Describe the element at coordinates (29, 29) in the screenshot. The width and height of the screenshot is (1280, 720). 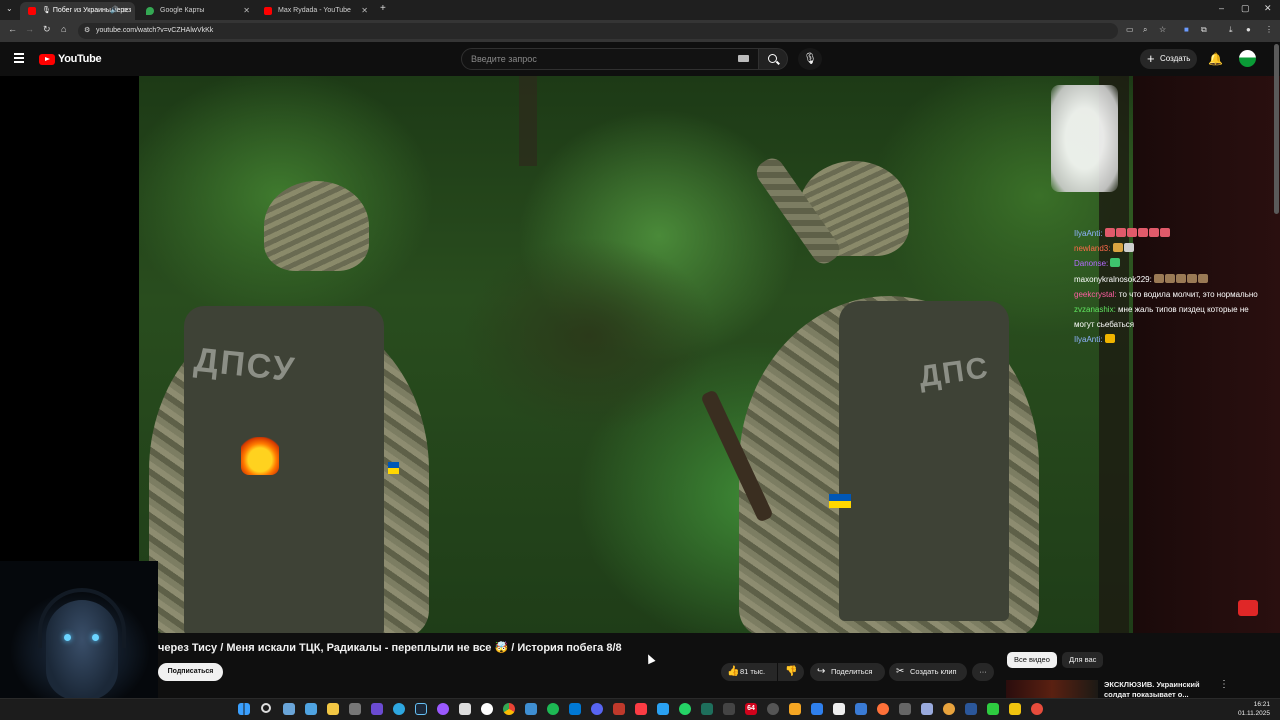
I see `forward-icon: →` at that location.